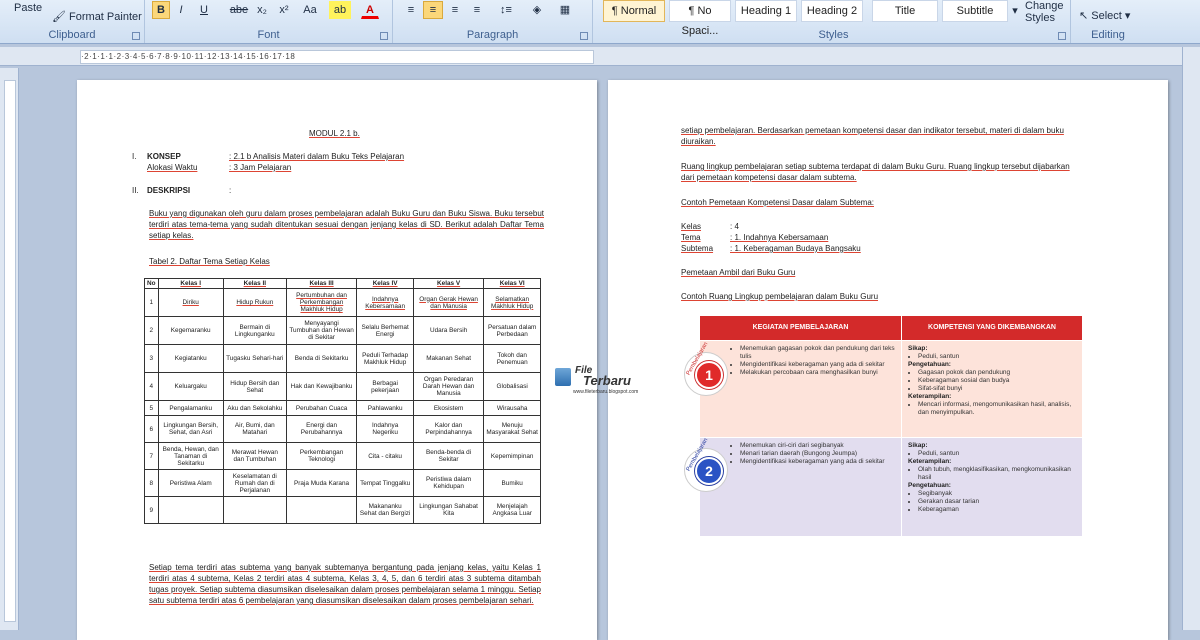  I want to click on subscript-button: x₂, so click(262, 10).